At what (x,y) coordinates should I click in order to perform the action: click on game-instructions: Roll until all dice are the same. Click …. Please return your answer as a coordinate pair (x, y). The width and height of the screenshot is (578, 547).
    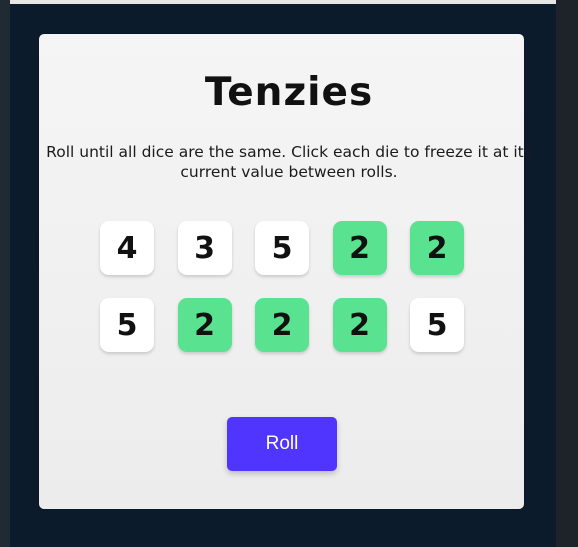
    Looking at the image, I should click on (289, 162).